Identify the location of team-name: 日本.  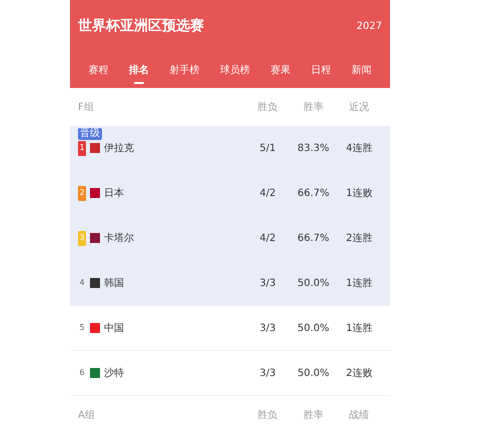
(114, 193).